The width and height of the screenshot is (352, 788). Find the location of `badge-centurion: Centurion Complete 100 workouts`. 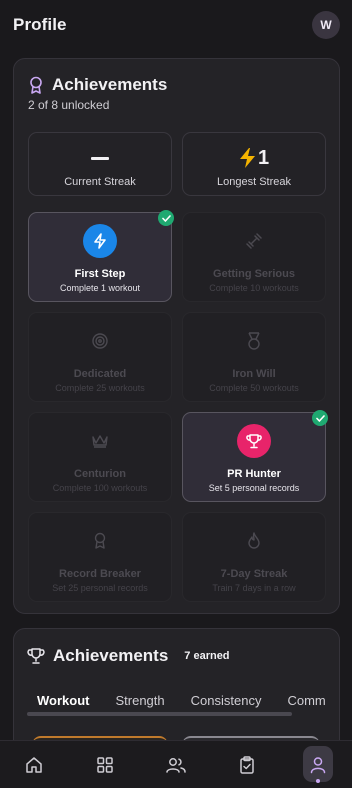

badge-centurion: Centurion Complete 100 workouts is located at coordinates (100, 457).